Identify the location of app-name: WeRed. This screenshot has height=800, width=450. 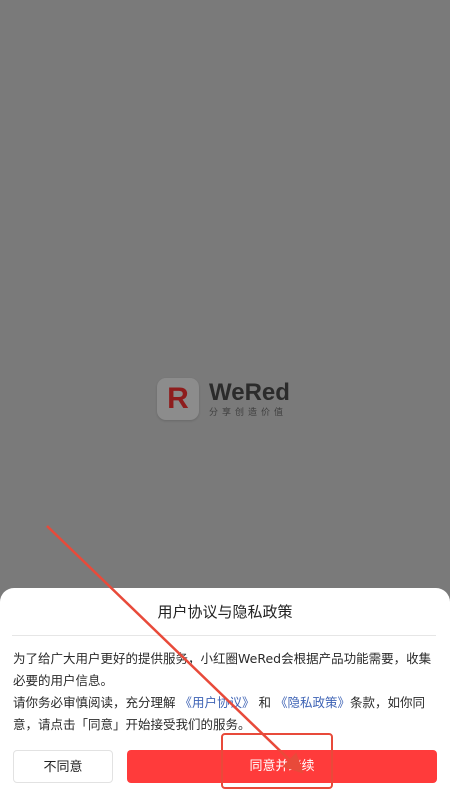
(249, 392).